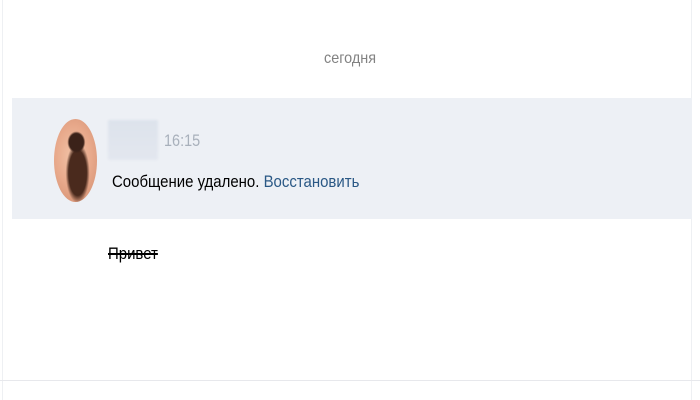  What do you see at coordinates (133, 140) in the screenshot?
I see `sender-name-blurred` at bounding box center [133, 140].